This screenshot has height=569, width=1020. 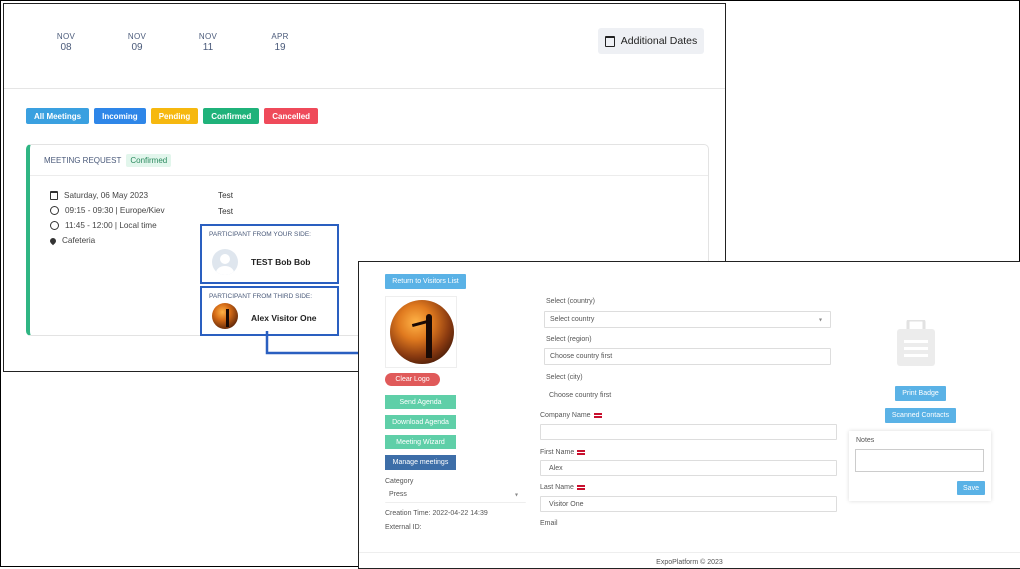 What do you see at coordinates (564, 377) in the screenshot?
I see `city-label: Select (city)` at bounding box center [564, 377].